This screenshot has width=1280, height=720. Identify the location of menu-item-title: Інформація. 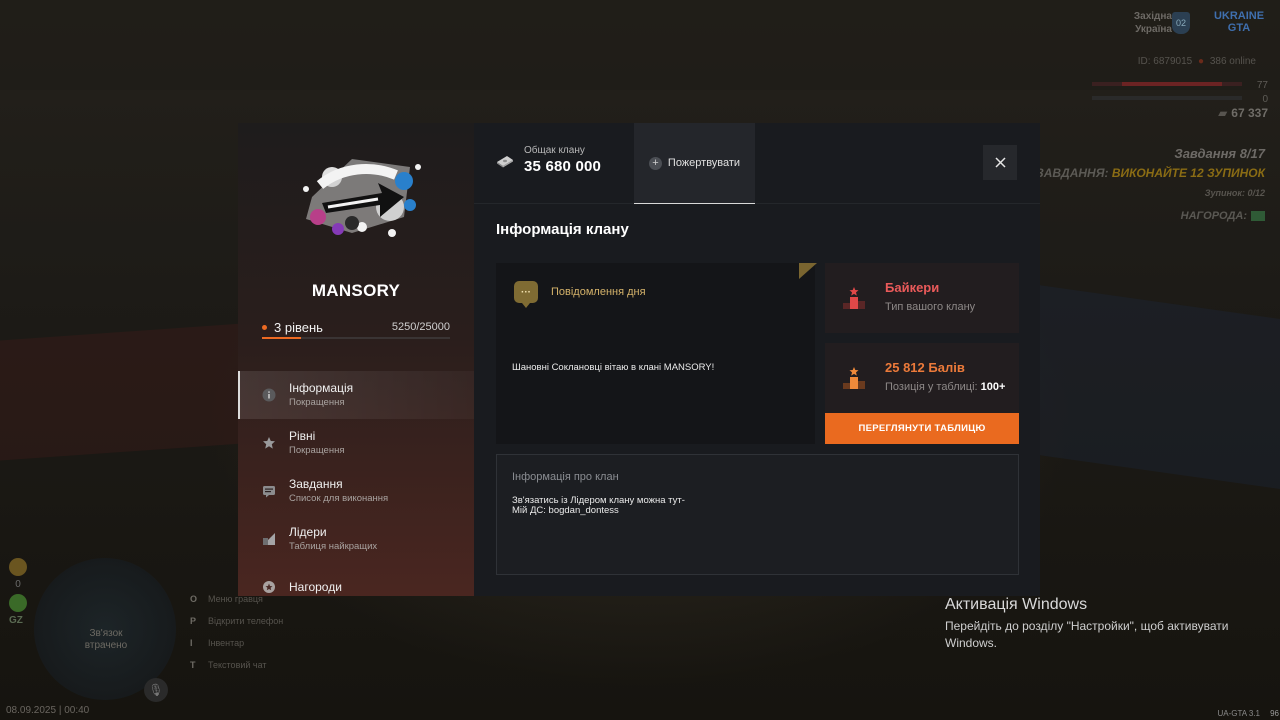
(321, 388).